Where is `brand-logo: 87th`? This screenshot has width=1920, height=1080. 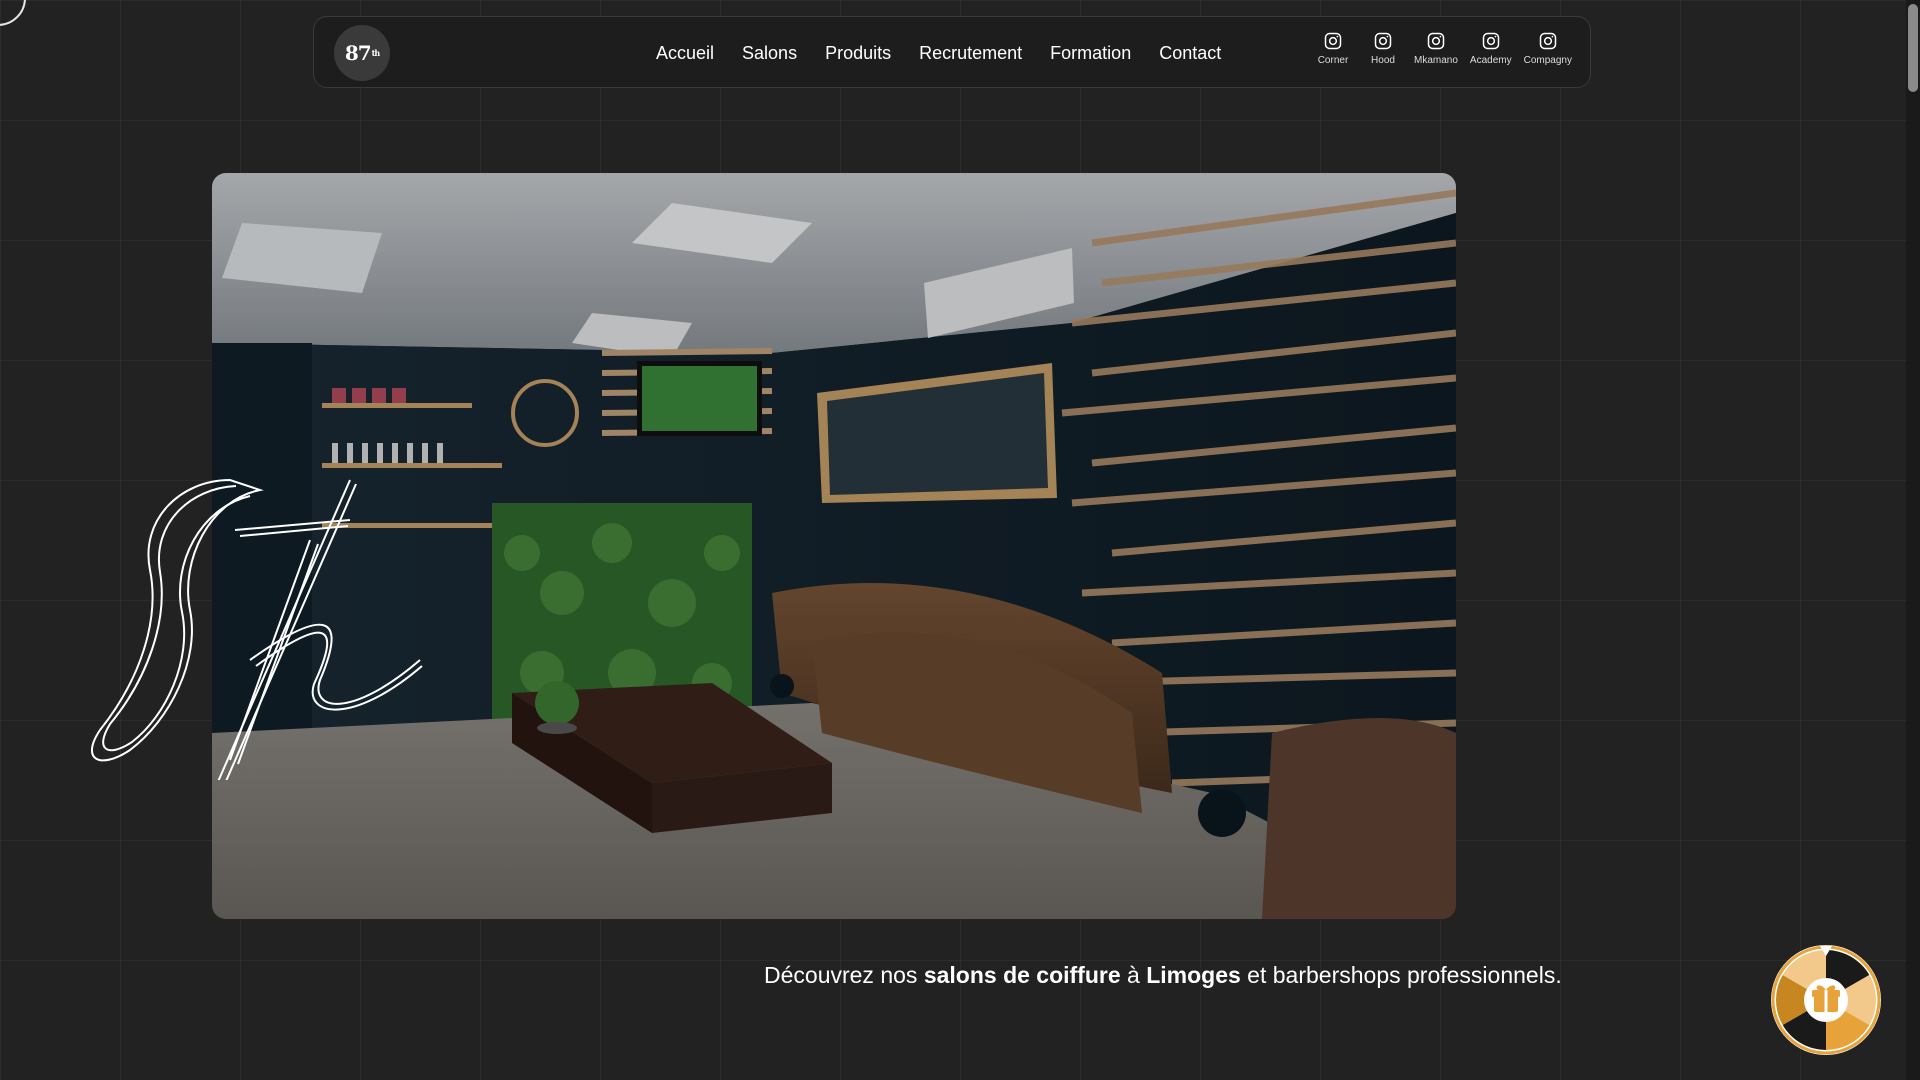 brand-logo: 87th is located at coordinates (362, 53).